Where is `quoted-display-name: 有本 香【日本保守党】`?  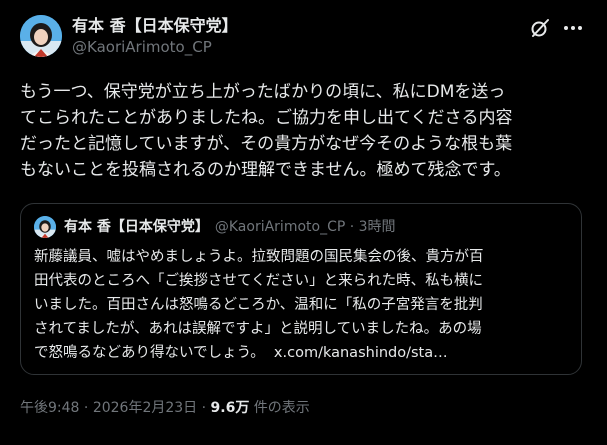
quoted-display-name: 有本 香【日本保守党】 is located at coordinates (136, 227).